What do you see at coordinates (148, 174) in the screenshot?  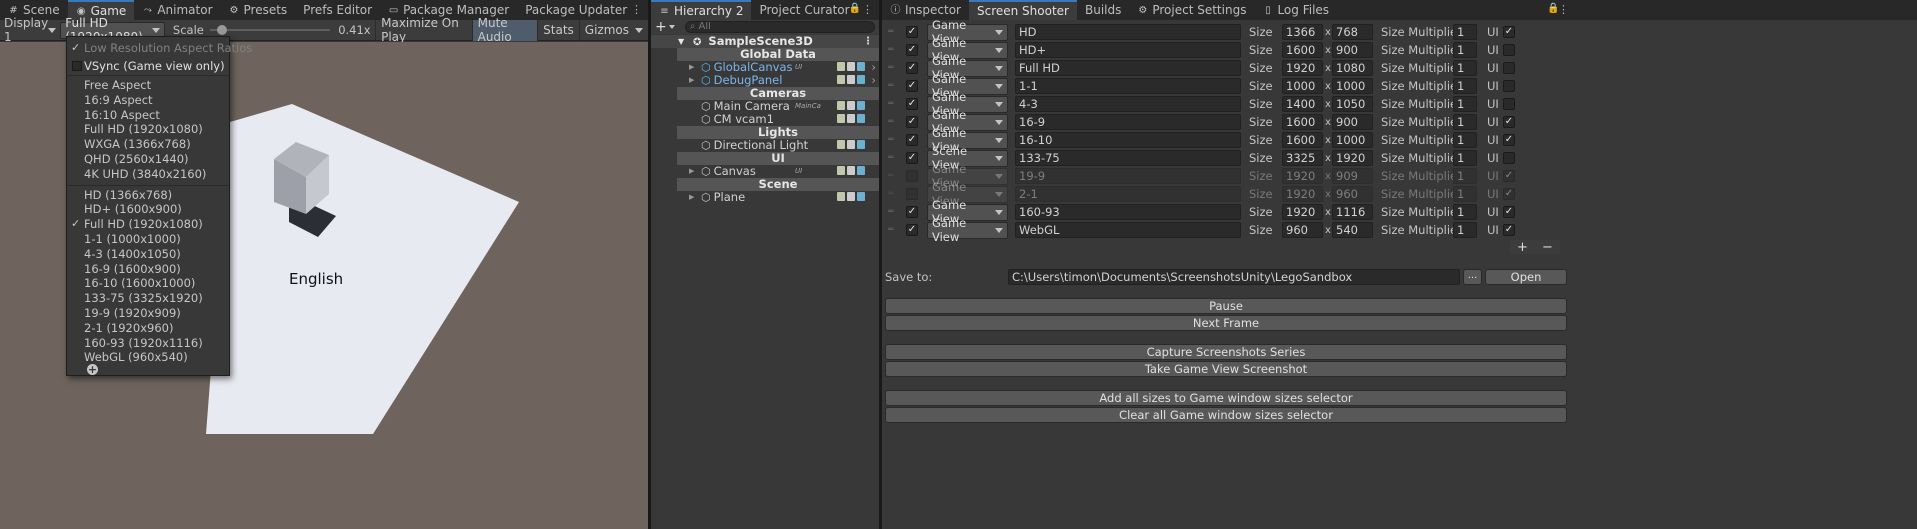 I see `menu-item: 4K UHD (3840x2160)` at bounding box center [148, 174].